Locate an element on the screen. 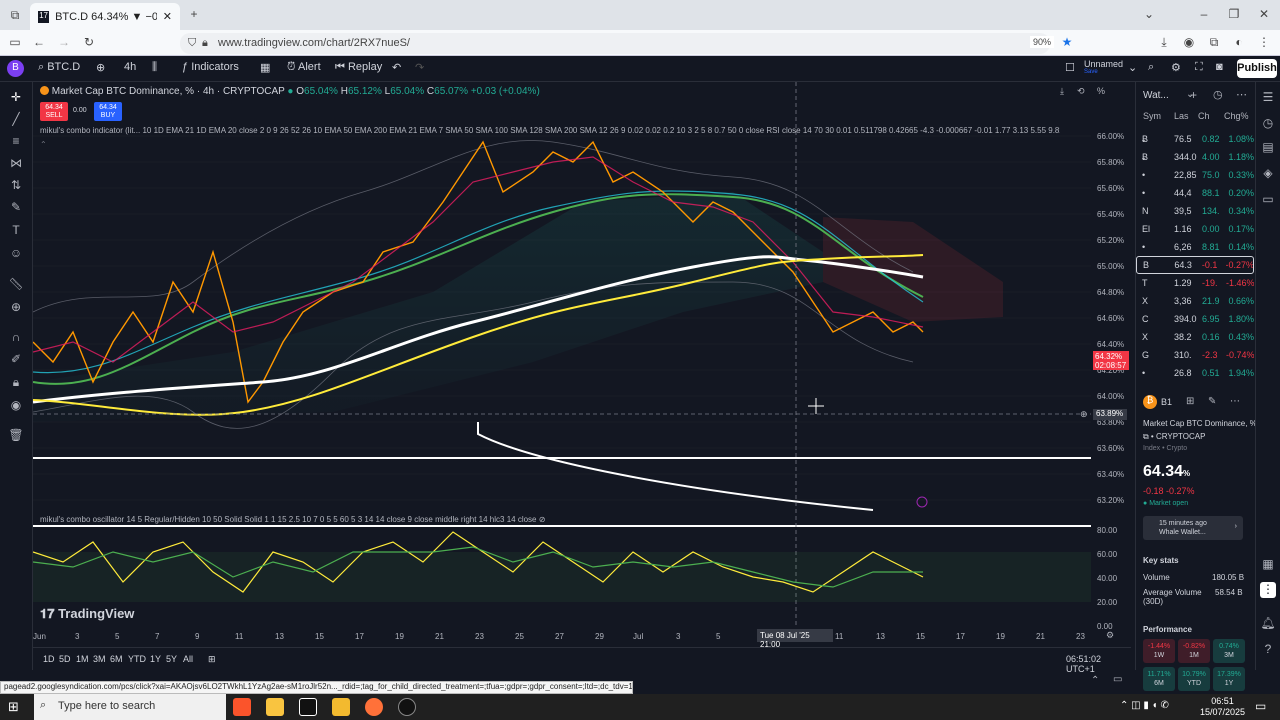 This screenshot has width=1280, height=720. utc-clock: 06:51:02 UTC+1 is located at coordinates (1098, 664).